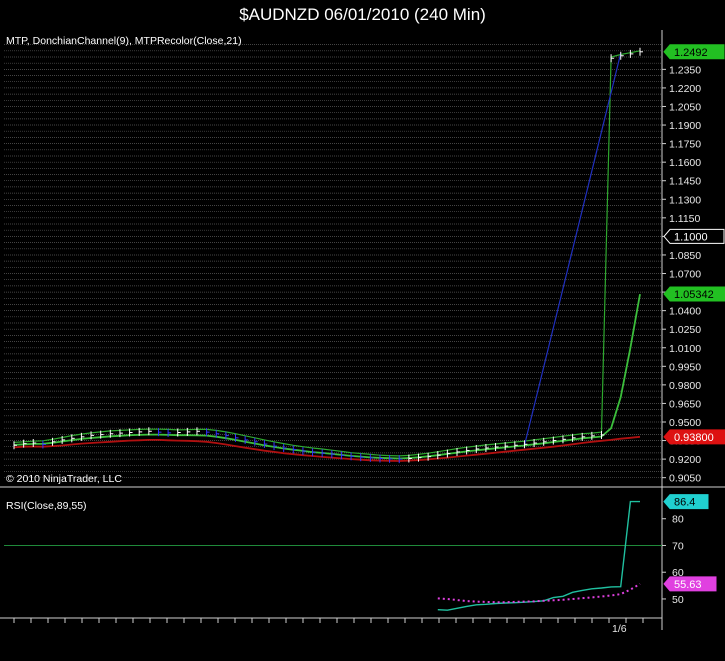 The height and width of the screenshot is (661, 725). What do you see at coordinates (685, 479) in the screenshot?
I see `price-tick-label: 0.9050` at bounding box center [685, 479].